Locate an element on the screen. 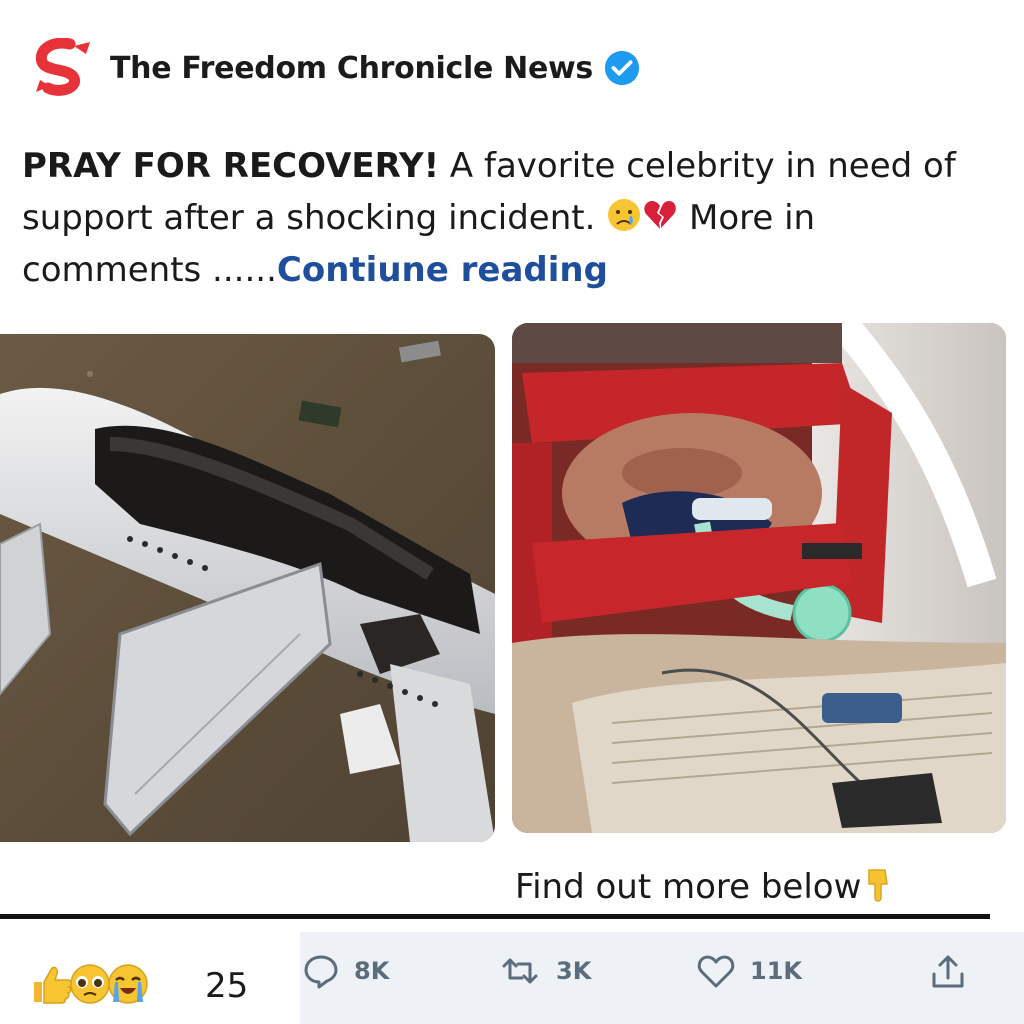 The image size is (1024, 1024). share-button is located at coordinates (948, 972).